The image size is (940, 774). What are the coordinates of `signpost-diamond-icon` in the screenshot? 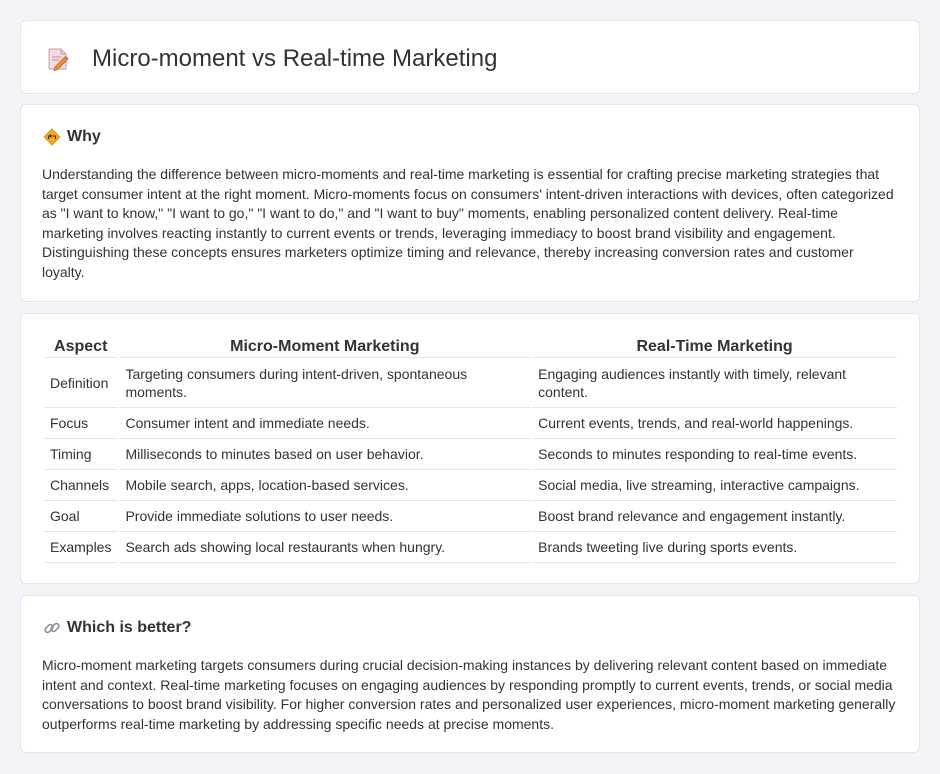 It's located at (52, 137).